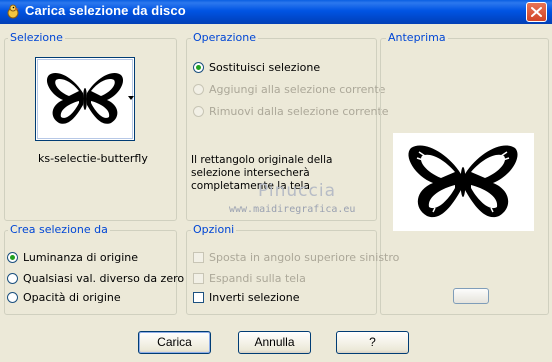 The width and height of the screenshot is (552, 362). I want to click on close-icon, so click(536, 12).